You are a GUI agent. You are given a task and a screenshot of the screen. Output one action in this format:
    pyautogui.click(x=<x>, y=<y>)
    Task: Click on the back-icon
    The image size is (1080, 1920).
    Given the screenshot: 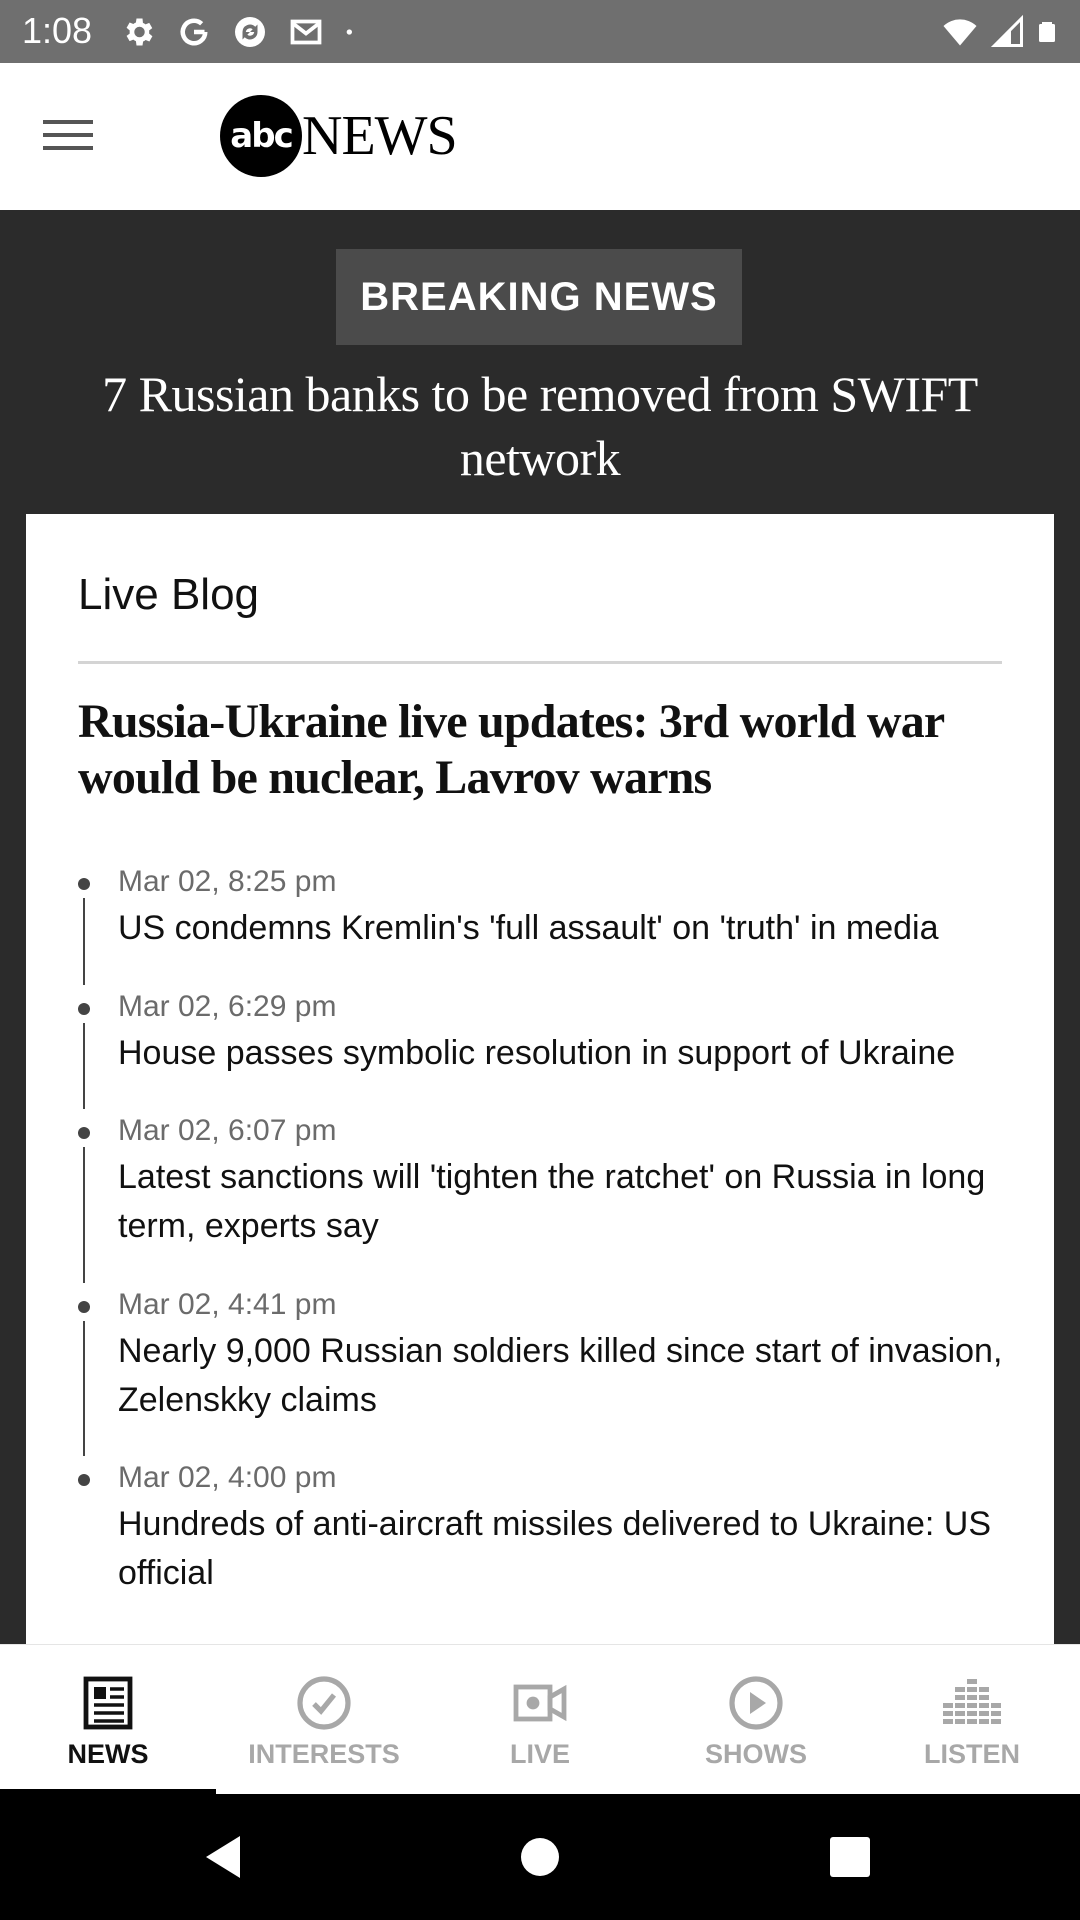 What is the action you would take?
    pyautogui.click(x=225, y=1857)
    